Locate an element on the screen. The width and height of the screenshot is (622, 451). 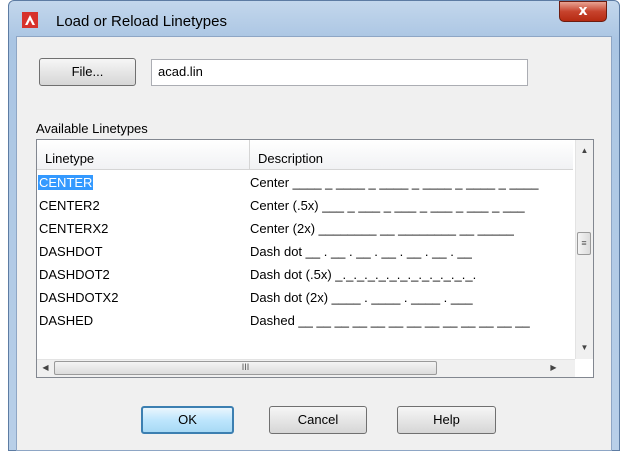
scroll-right-icon: ▶ is located at coordinates (553, 367).